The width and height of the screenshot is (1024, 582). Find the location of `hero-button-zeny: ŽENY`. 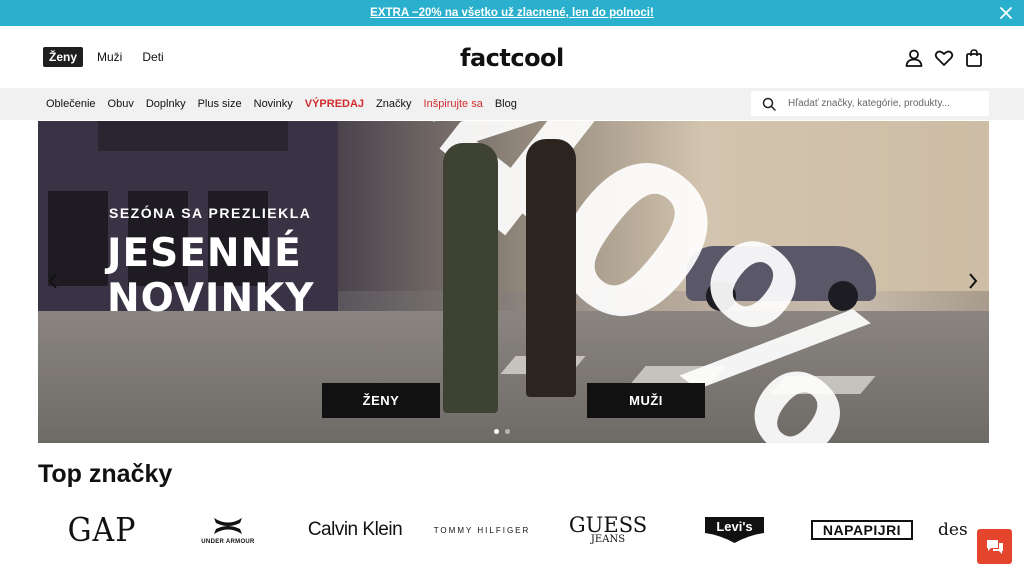

hero-button-zeny: ŽENY is located at coordinates (381, 400).